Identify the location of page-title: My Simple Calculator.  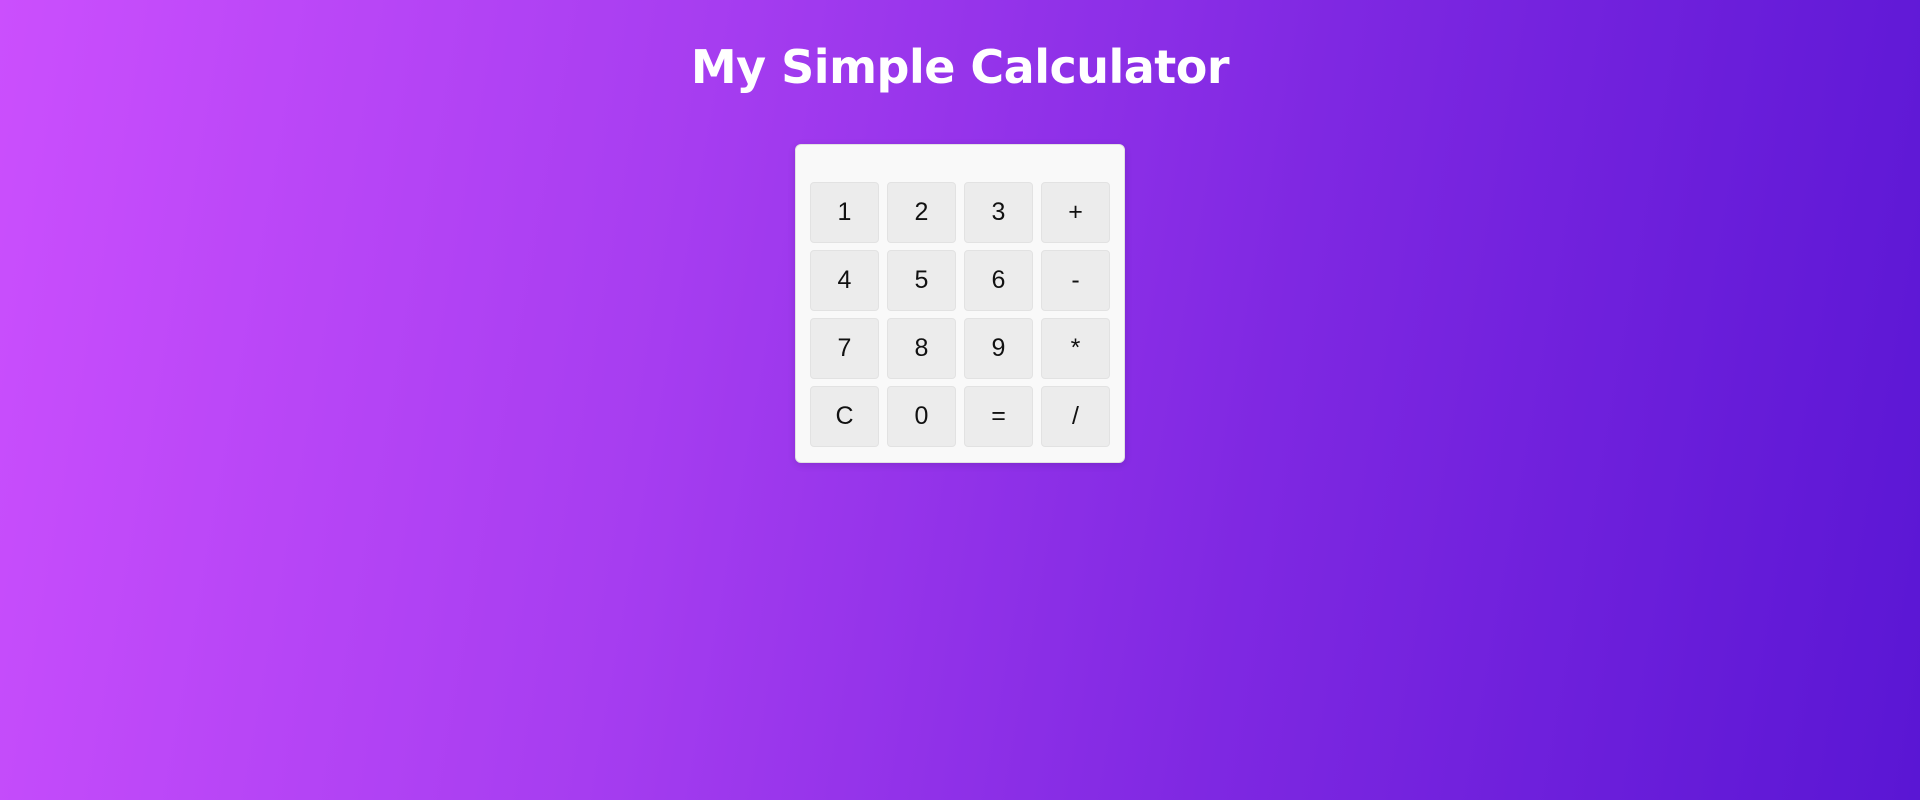
(960, 67).